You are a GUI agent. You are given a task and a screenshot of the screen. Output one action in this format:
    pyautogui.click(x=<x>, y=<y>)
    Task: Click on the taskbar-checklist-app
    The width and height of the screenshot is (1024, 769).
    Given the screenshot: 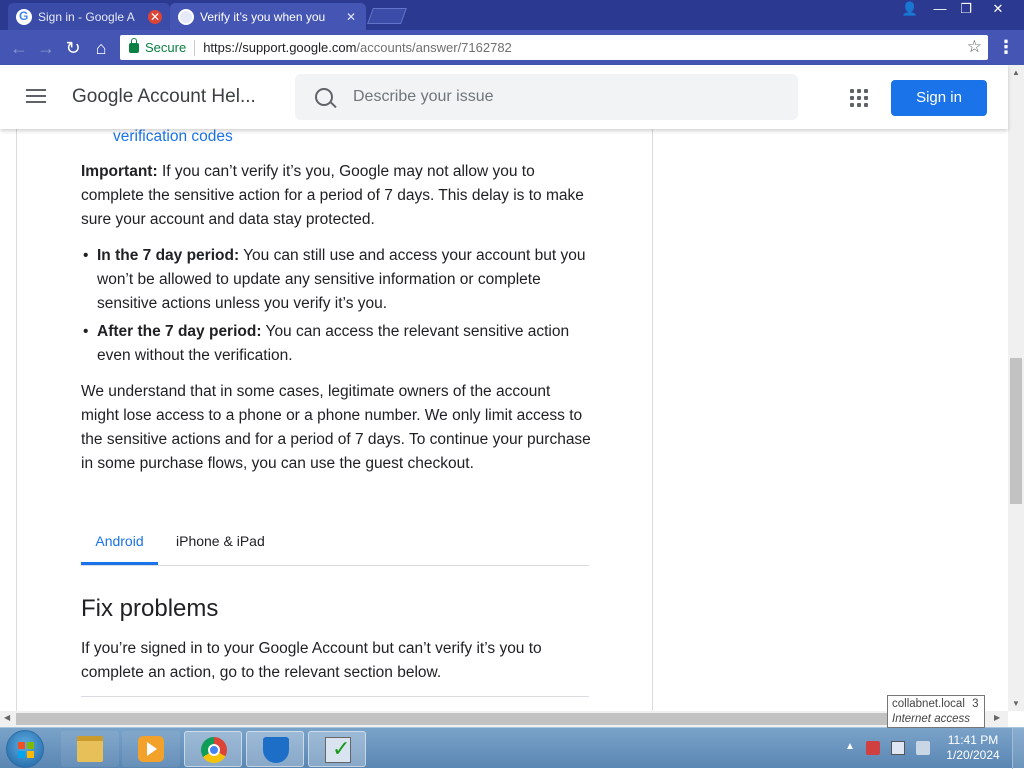 What is the action you would take?
    pyautogui.click(x=337, y=749)
    